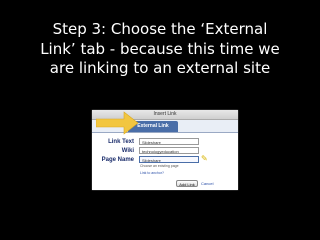 The height and width of the screenshot is (240, 320). What do you see at coordinates (204, 158) in the screenshot?
I see `pointer-cursor-icon: ✎` at bounding box center [204, 158].